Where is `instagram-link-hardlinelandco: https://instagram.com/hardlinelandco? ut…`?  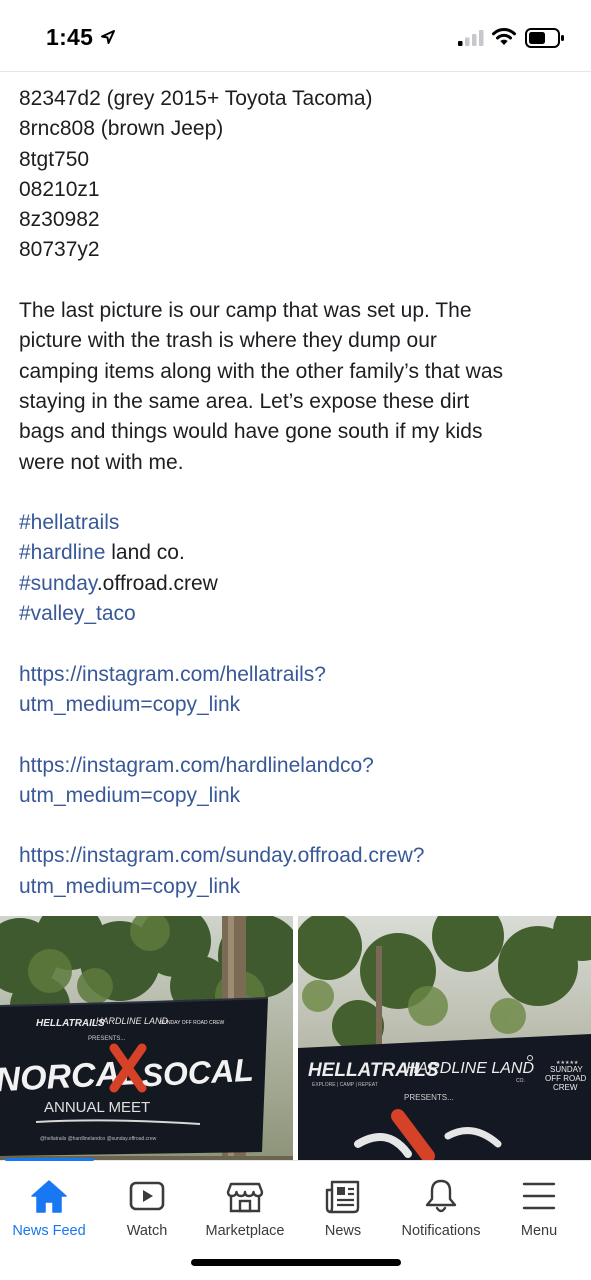
instagram-link-hardlinelandco: https://instagram.com/hardlinelandco? ut… is located at coordinates (296, 781).